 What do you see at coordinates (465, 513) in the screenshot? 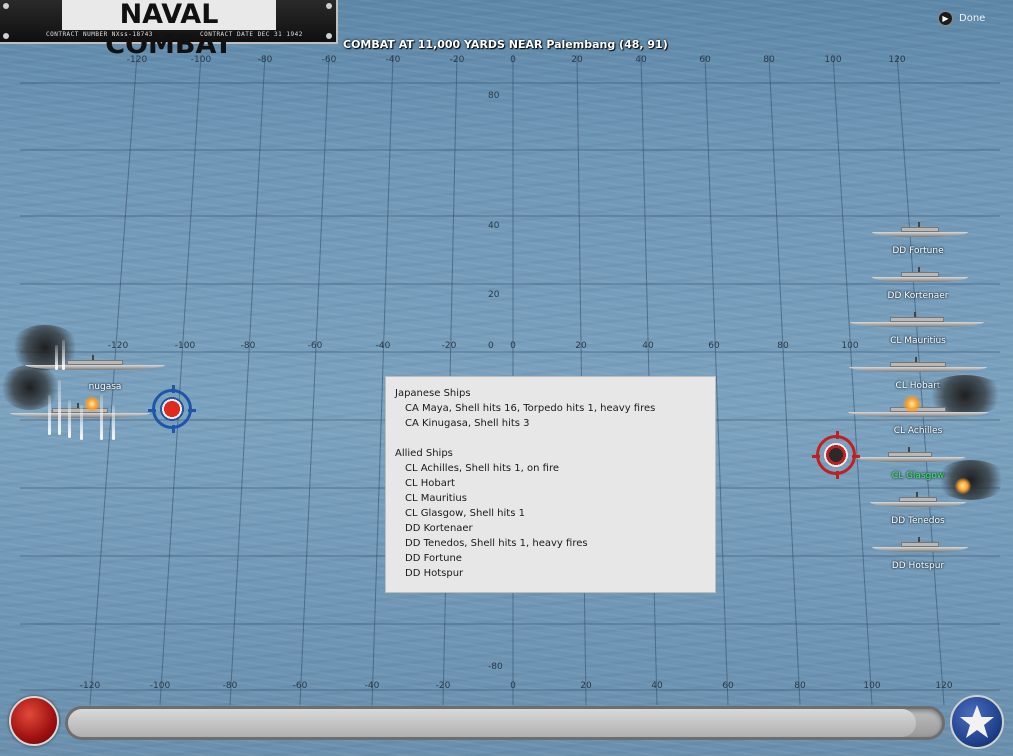
I see `report-line: CL Glasgow, Shell hits 1` at bounding box center [465, 513].